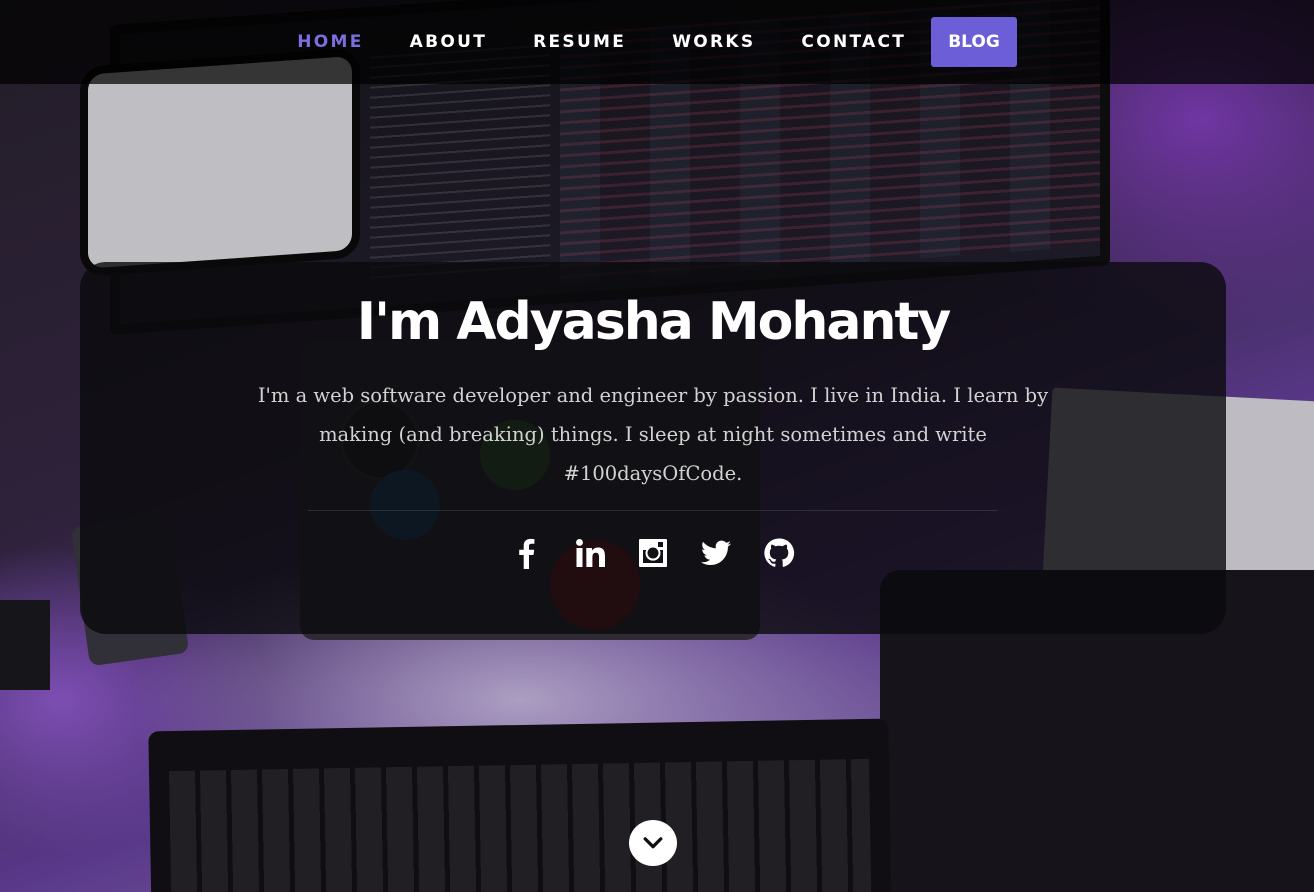 This screenshot has height=892, width=1314. I want to click on nav-contact-link: CONTACT, so click(853, 42).